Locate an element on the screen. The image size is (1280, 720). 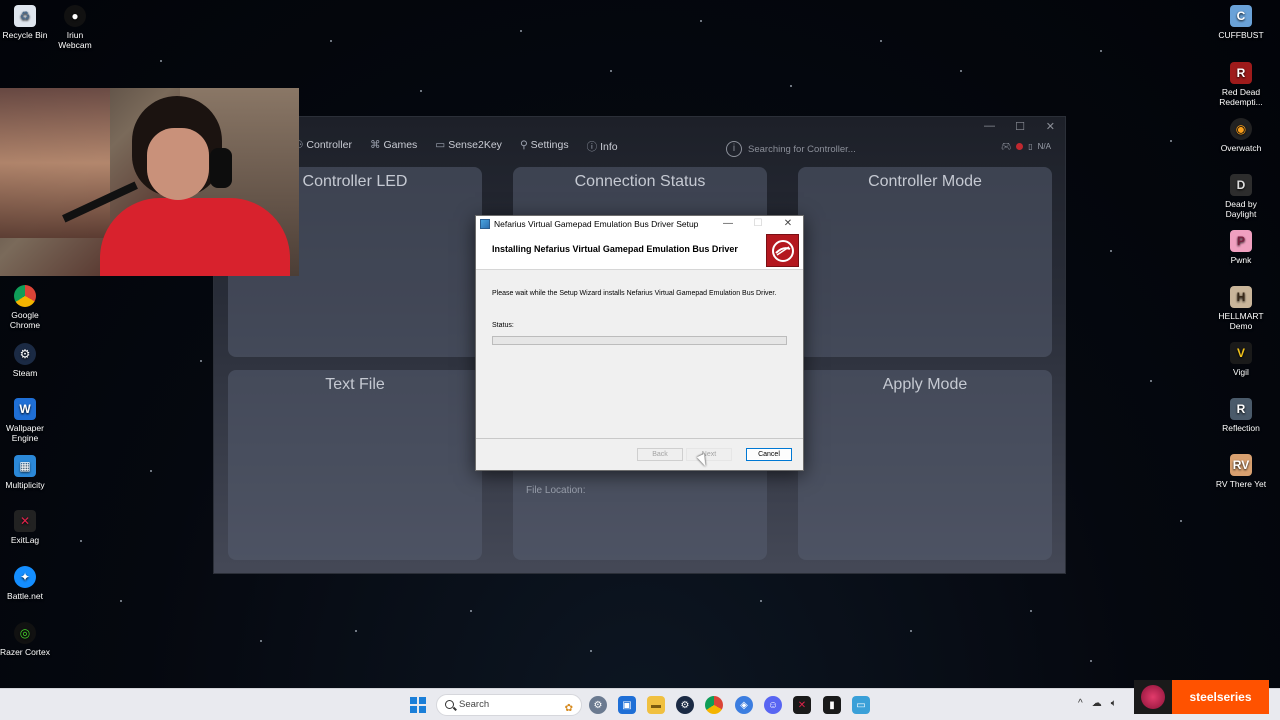
desktop-icon-label: Battle.net is located at coordinates (25, 596).